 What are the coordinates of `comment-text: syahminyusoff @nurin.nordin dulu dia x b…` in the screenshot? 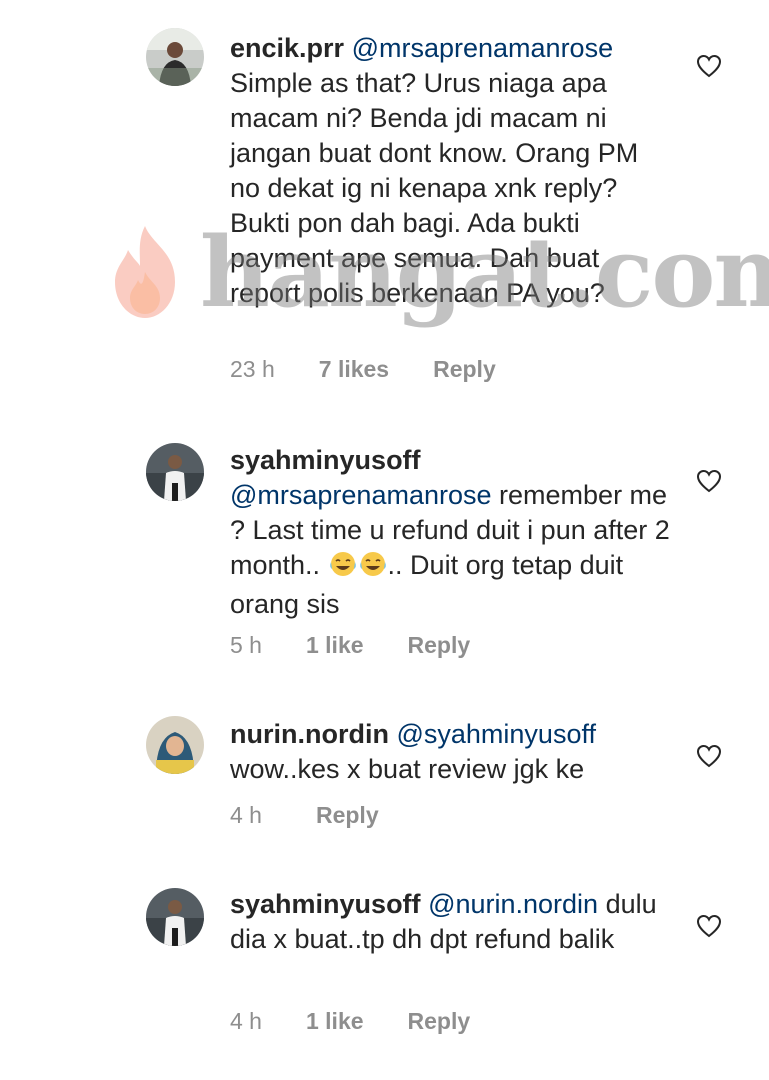 It's located at (450, 922).